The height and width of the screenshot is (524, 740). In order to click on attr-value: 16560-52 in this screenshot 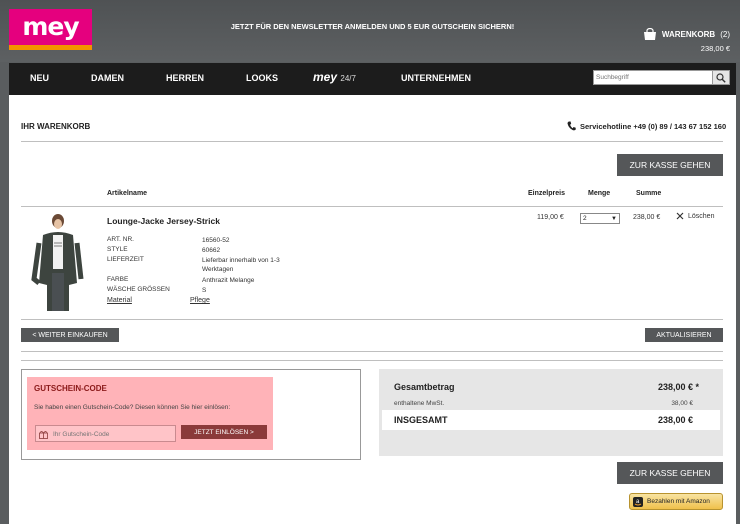, I will do `click(216, 240)`.